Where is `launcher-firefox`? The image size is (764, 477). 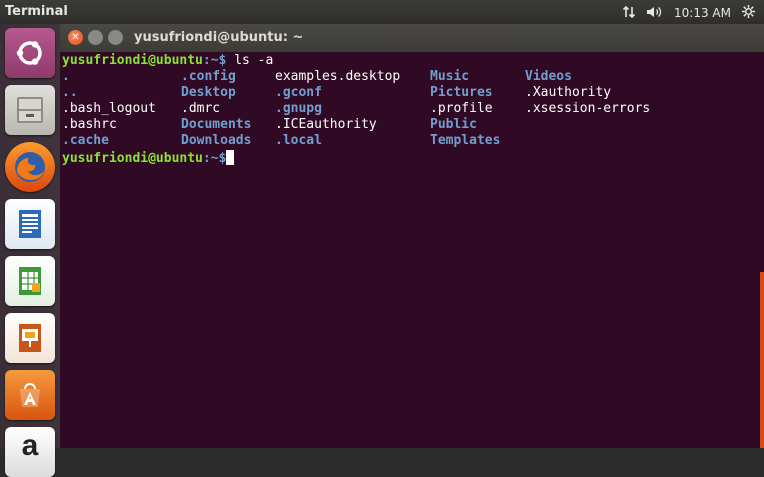
launcher-firefox is located at coordinates (30, 167).